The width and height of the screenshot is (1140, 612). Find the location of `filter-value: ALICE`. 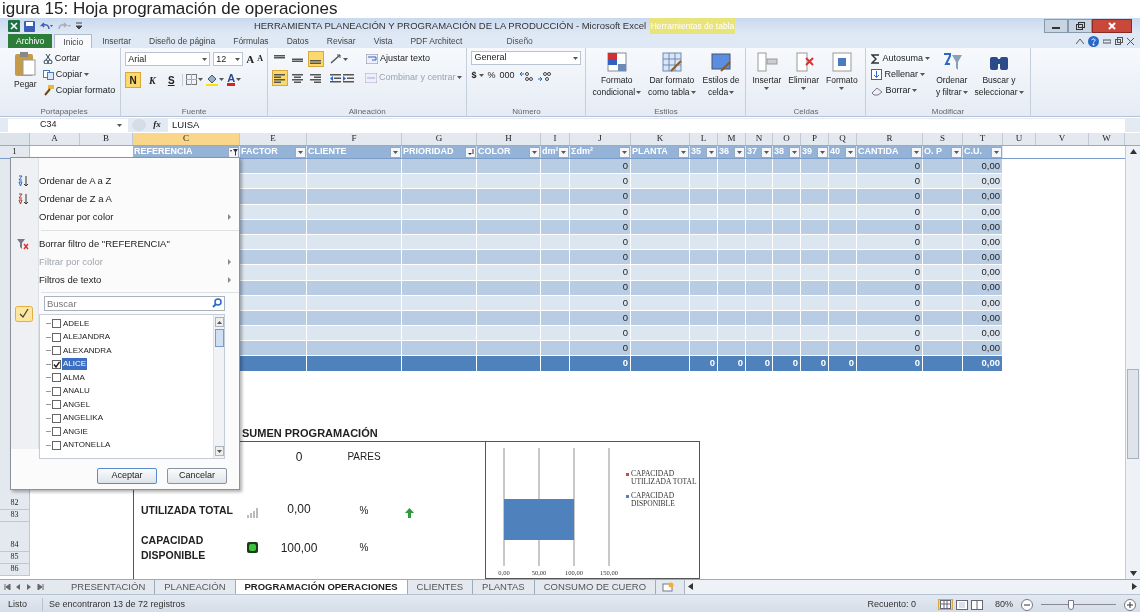

filter-value: ALICE is located at coordinates (75, 364).